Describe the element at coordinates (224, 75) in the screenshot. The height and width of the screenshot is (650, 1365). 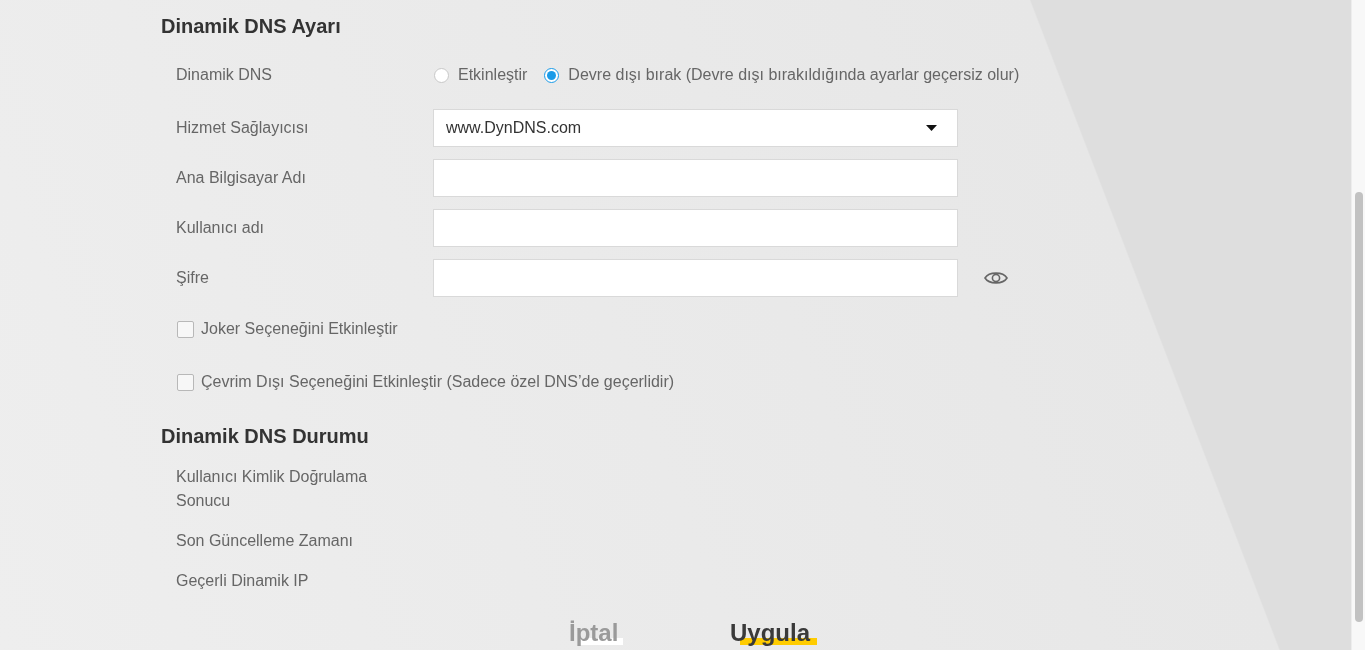
I see `field-label: Dinamik DNS` at that location.